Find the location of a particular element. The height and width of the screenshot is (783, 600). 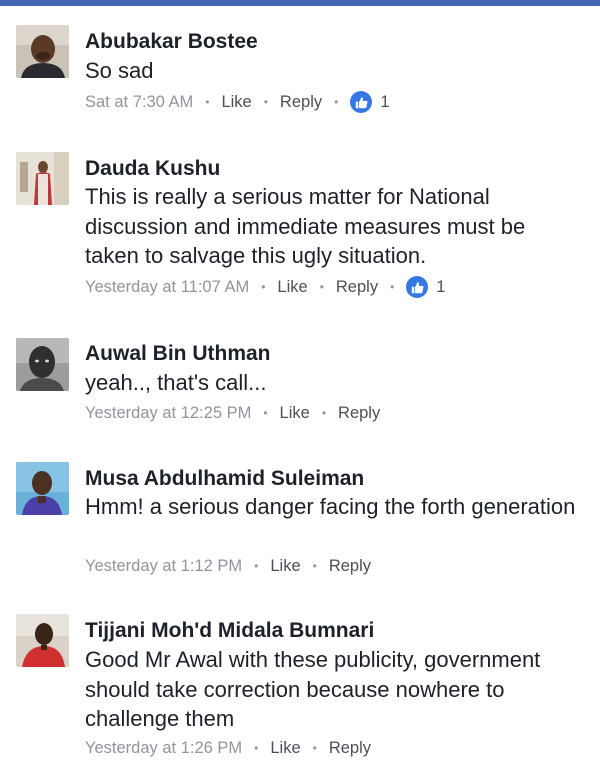

comment-text: So sad is located at coordinates (119, 70).